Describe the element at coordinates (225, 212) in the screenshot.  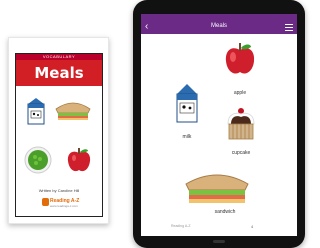
I see `word-sandwich: sandwich` at that location.